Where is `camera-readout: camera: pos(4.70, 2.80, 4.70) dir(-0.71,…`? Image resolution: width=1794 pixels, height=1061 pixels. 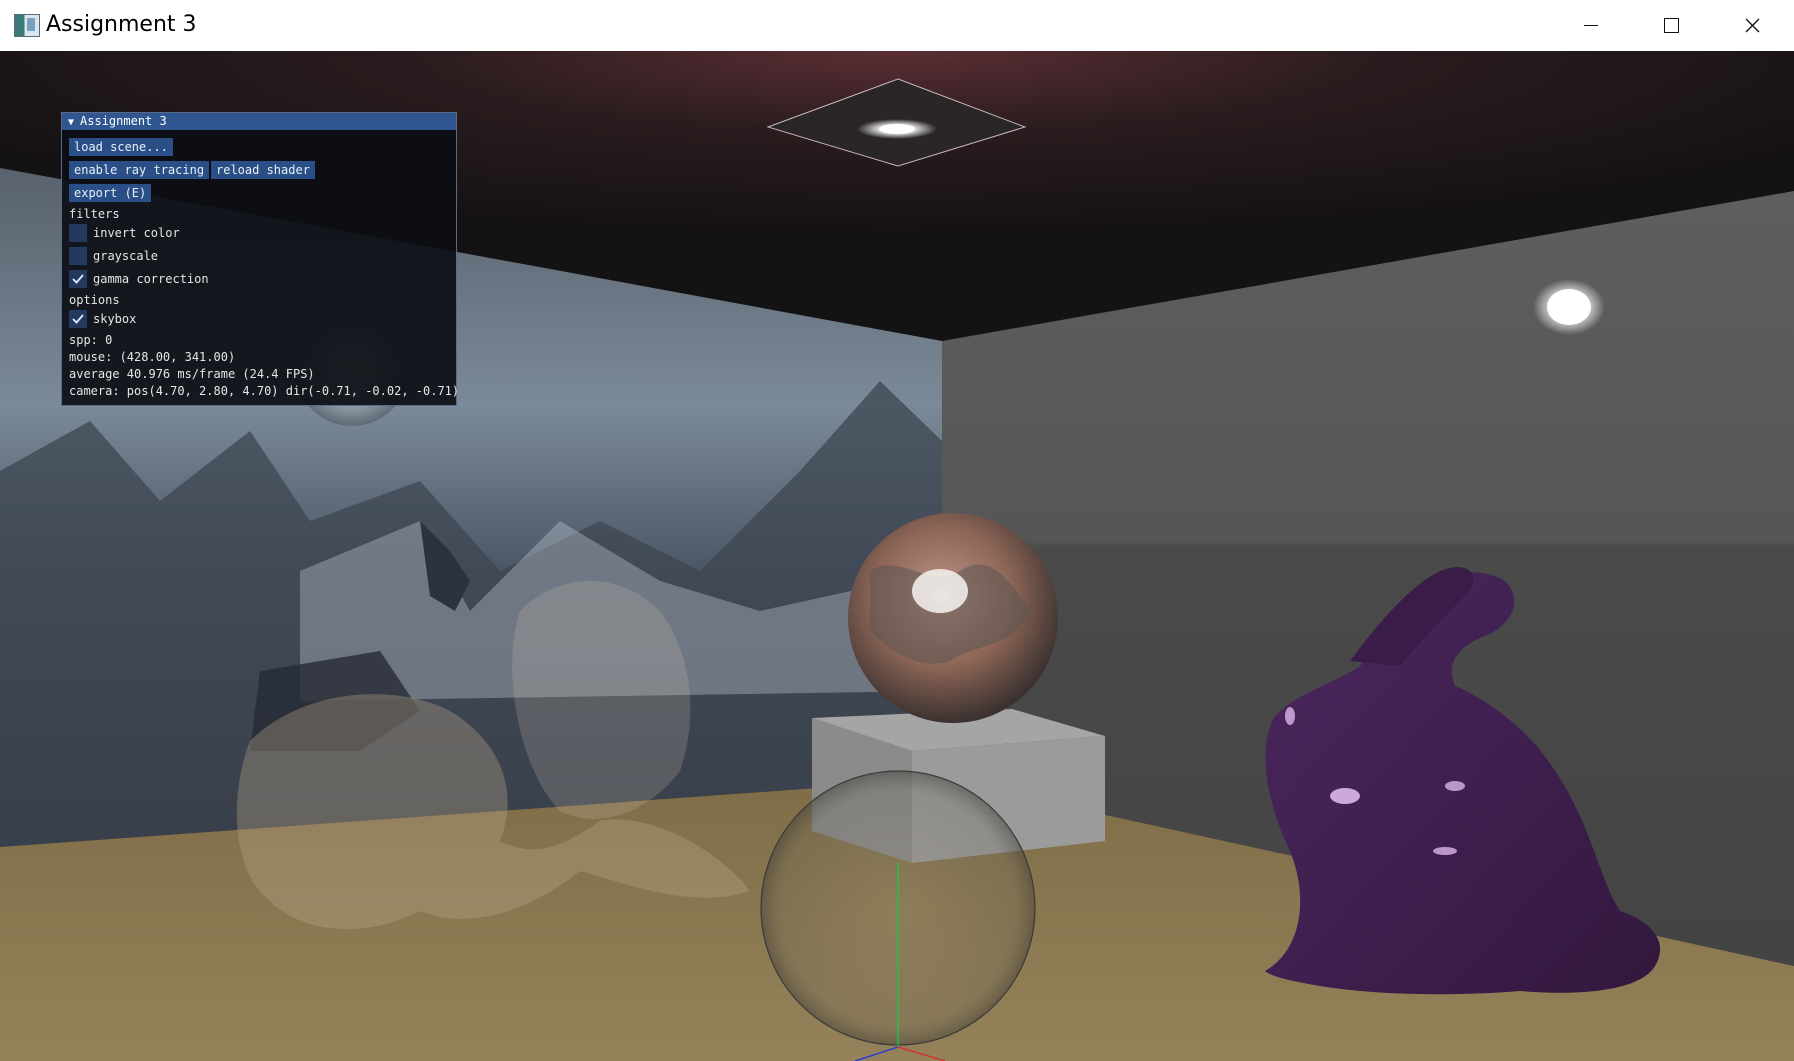
camera-readout: camera: pos(4.70, 2.80, 4.70) dir(-0.71,… is located at coordinates (264, 391).